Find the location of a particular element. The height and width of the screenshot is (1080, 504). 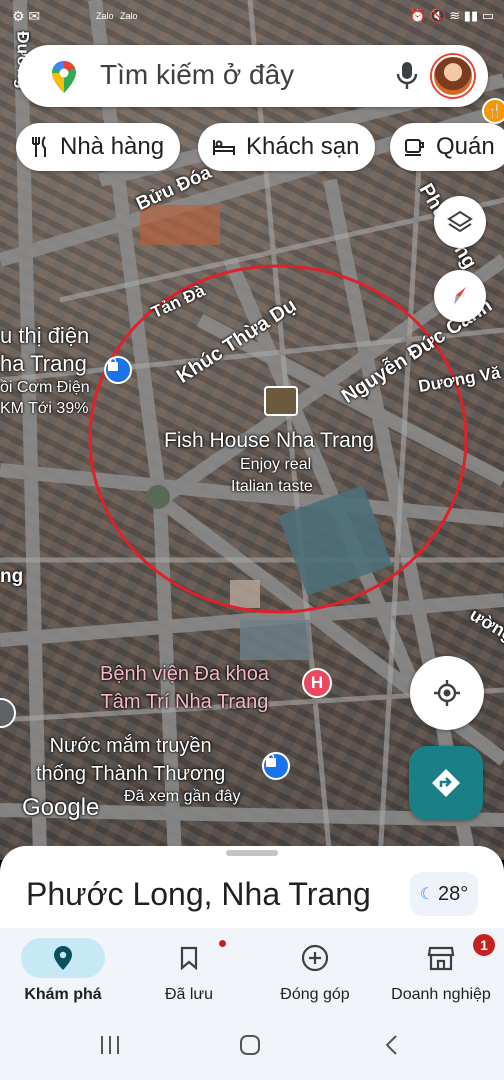

status-icons: ⏰ 🔇 ≋ ▮▮ ▭ is located at coordinates (451, 15).